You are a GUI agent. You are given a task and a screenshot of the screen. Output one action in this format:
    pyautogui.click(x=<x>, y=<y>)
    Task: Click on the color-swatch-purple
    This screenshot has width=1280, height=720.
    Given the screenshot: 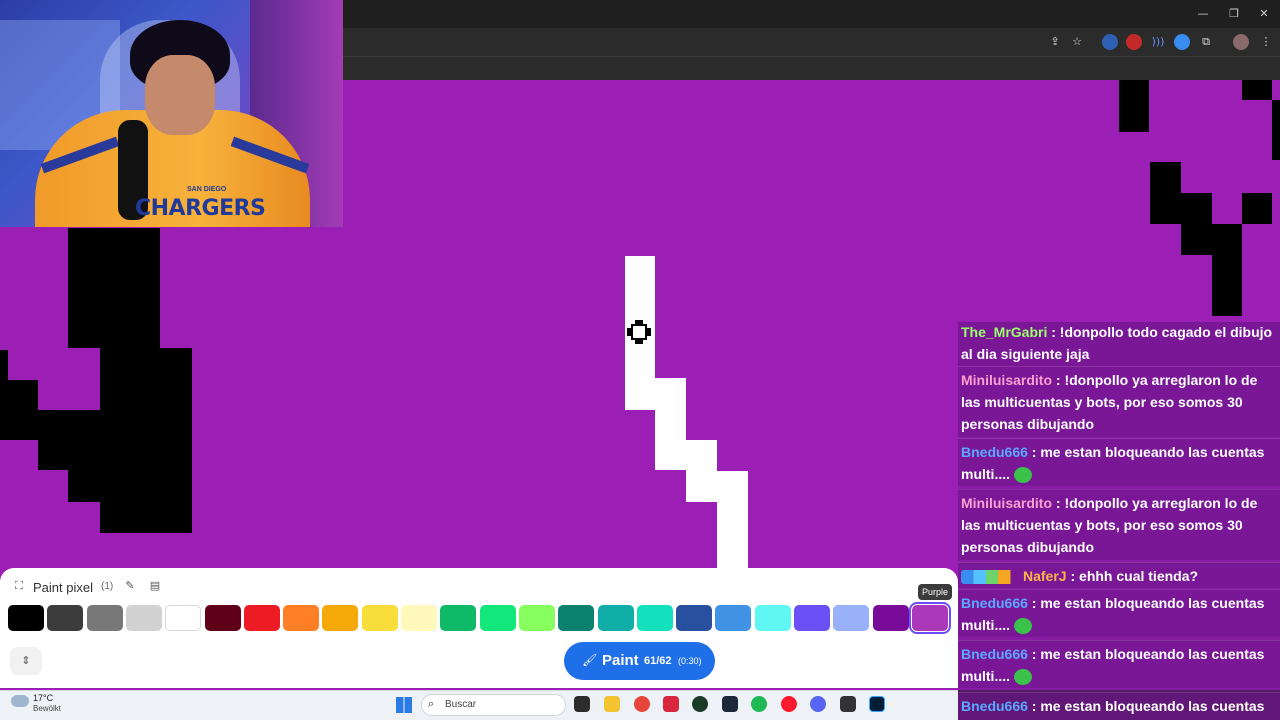 What is the action you would take?
    pyautogui.click(x=929, y=618)
    